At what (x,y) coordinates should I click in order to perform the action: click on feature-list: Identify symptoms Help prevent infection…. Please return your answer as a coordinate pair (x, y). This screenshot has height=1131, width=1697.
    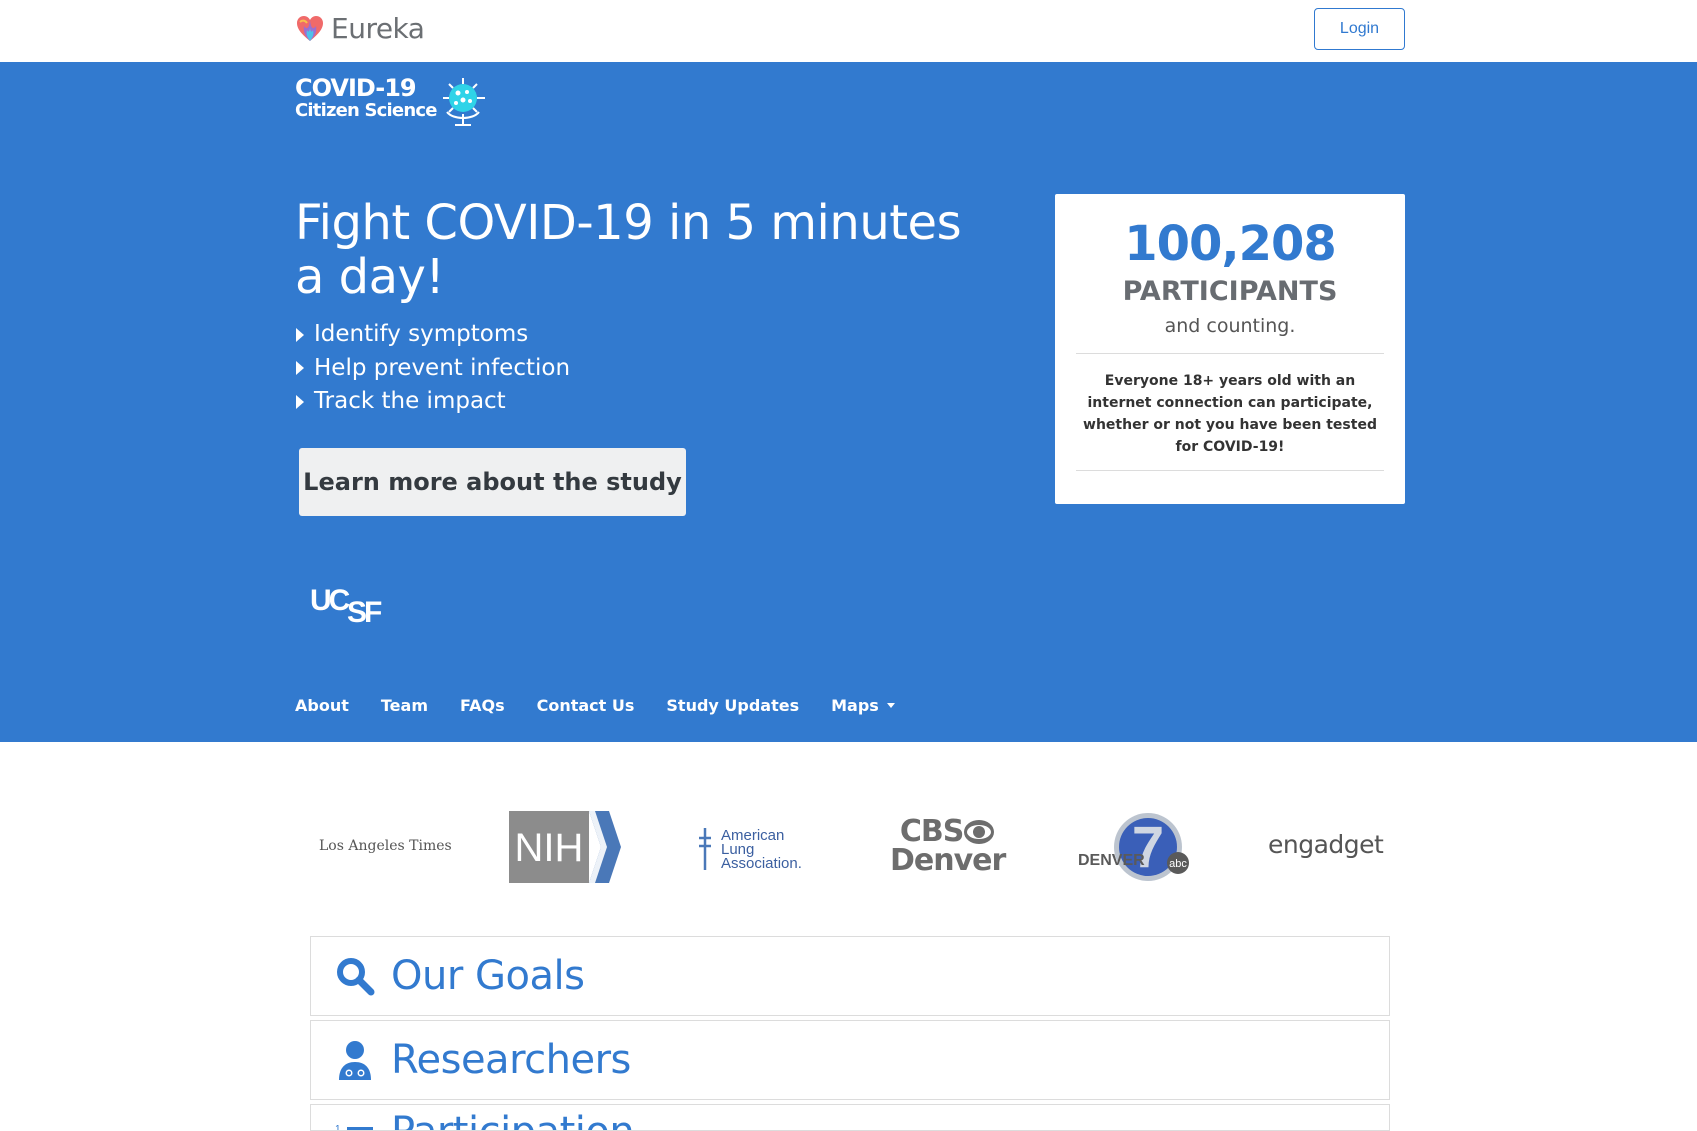
    Looking at the image, I should click on (433, 368).